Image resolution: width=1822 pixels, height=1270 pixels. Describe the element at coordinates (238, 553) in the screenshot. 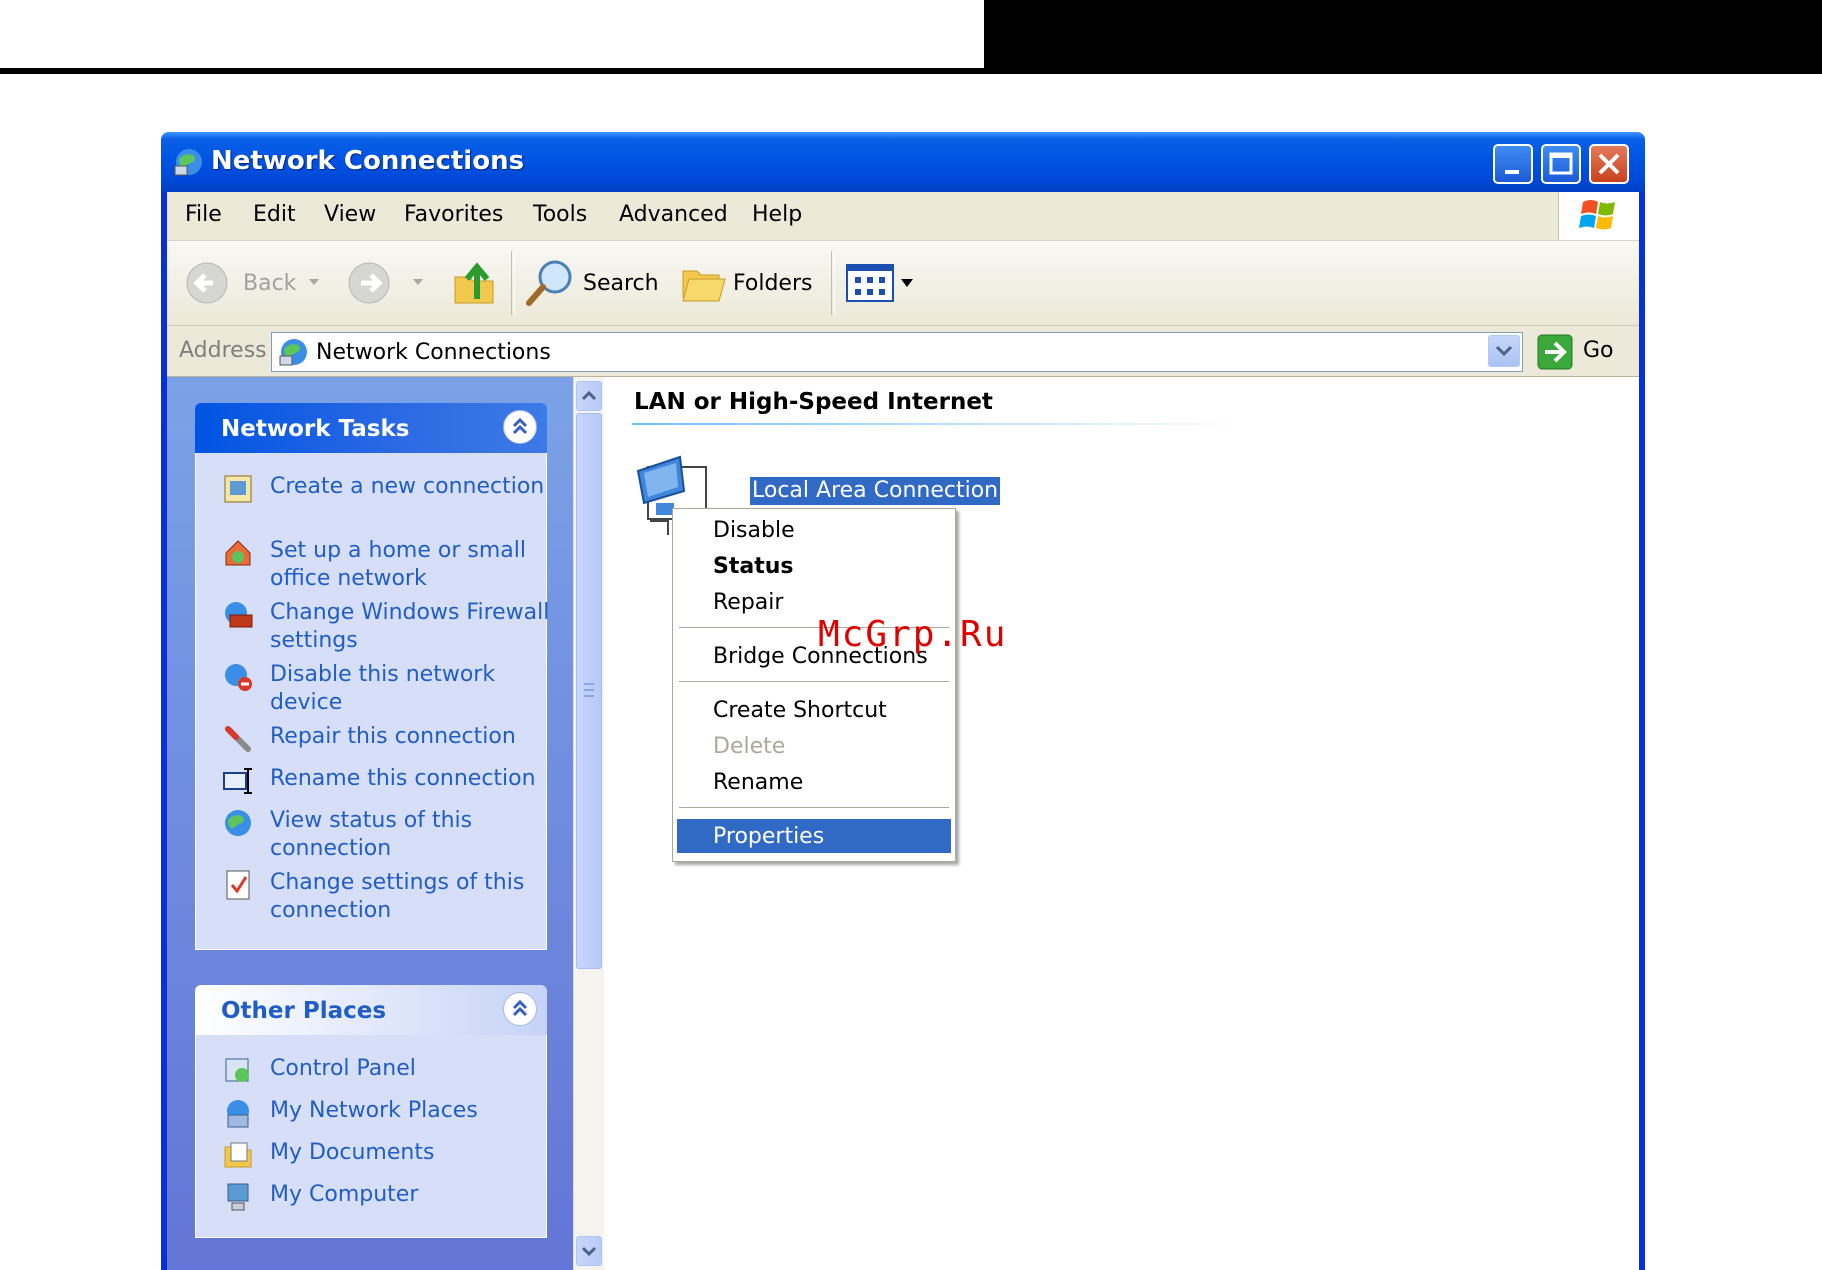

I see `home-network-icon` at that location.